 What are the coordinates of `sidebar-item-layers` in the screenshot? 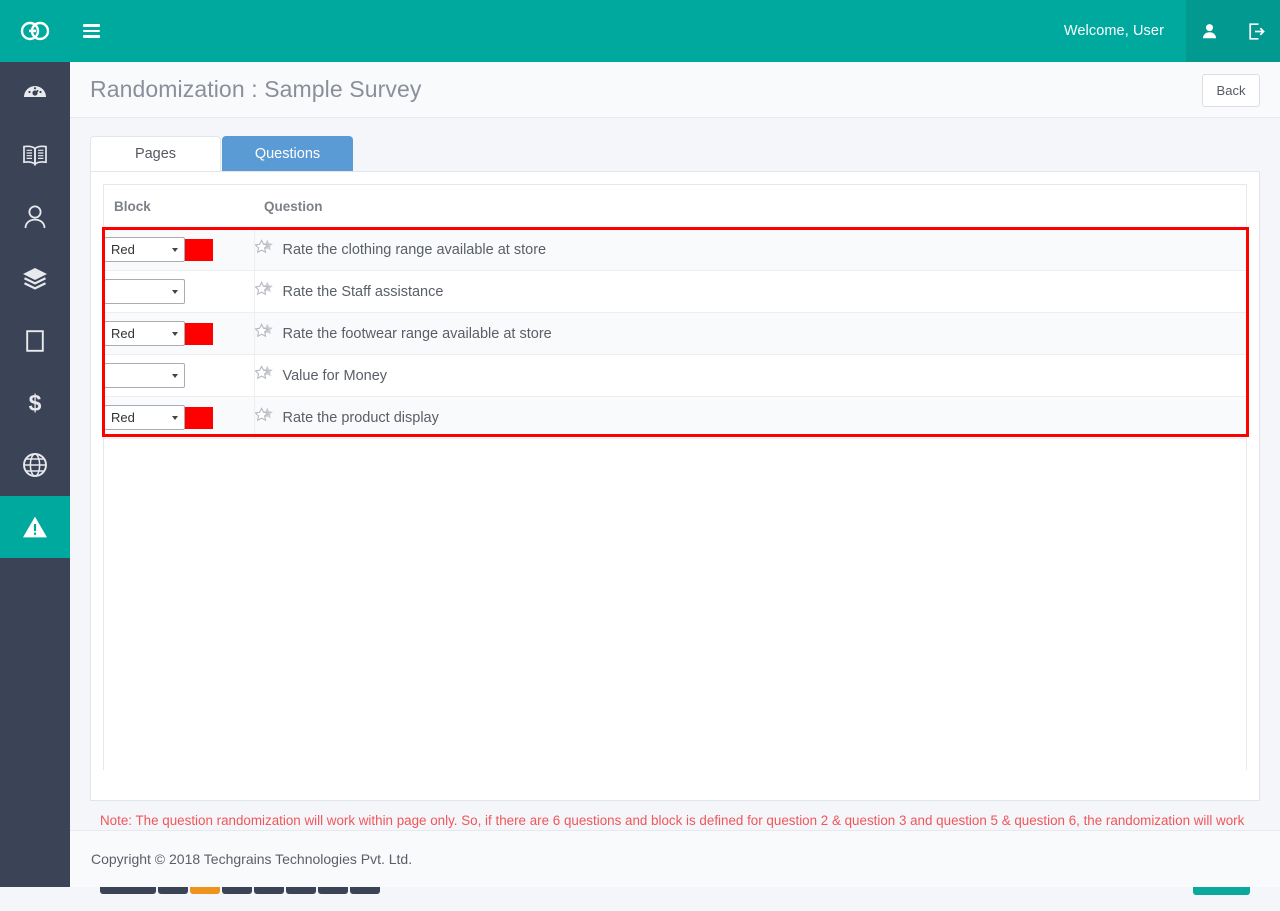 It's located at (35, 279).